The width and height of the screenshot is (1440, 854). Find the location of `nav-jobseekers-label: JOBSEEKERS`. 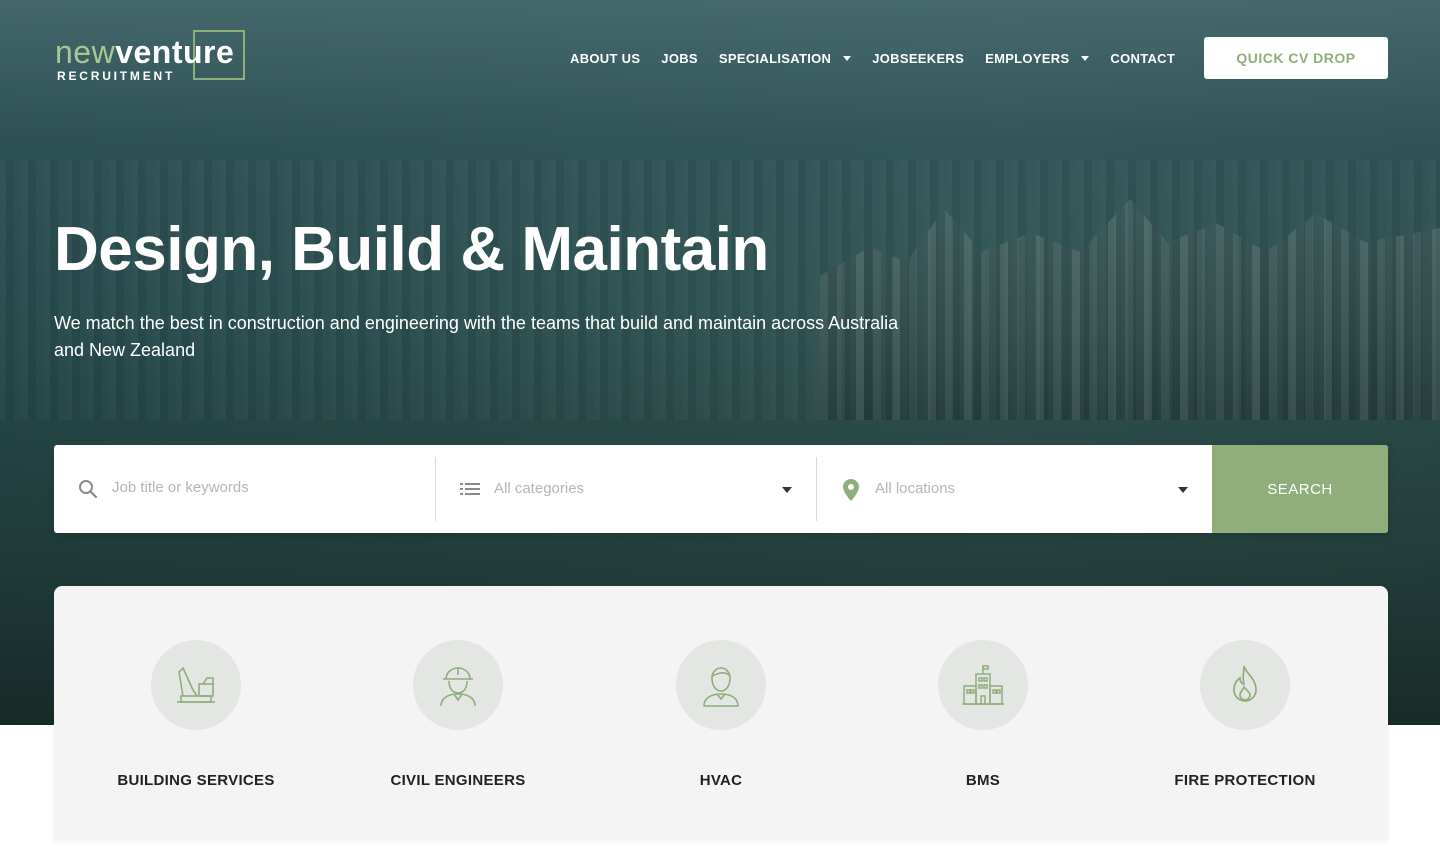

nav-jobseekers-label: JOBSEEKERS is located at coordinates (918, 58).